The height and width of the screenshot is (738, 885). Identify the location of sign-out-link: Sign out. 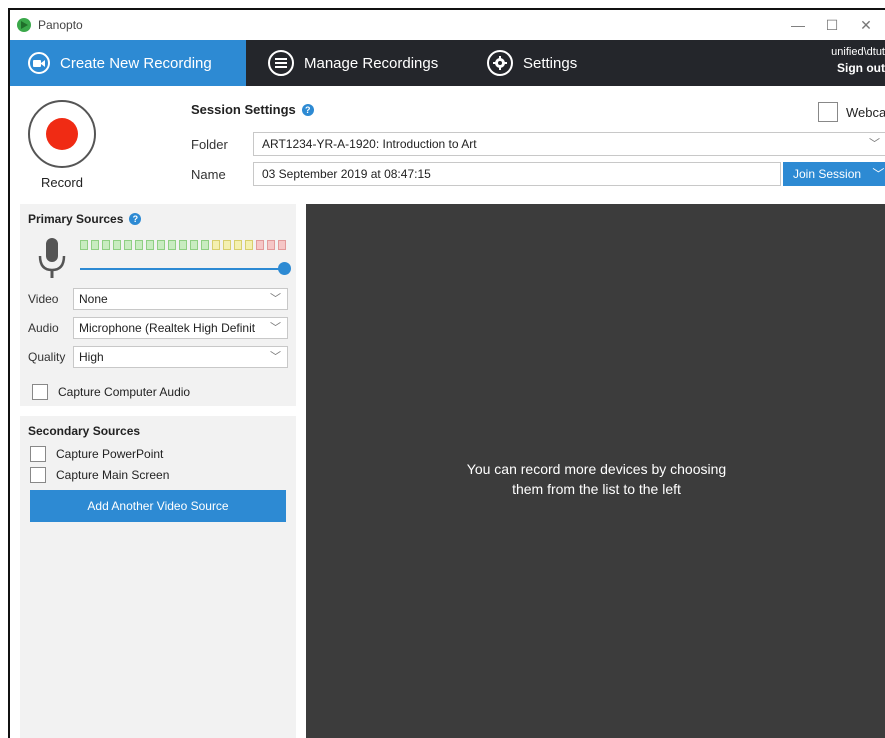
(861, 68).